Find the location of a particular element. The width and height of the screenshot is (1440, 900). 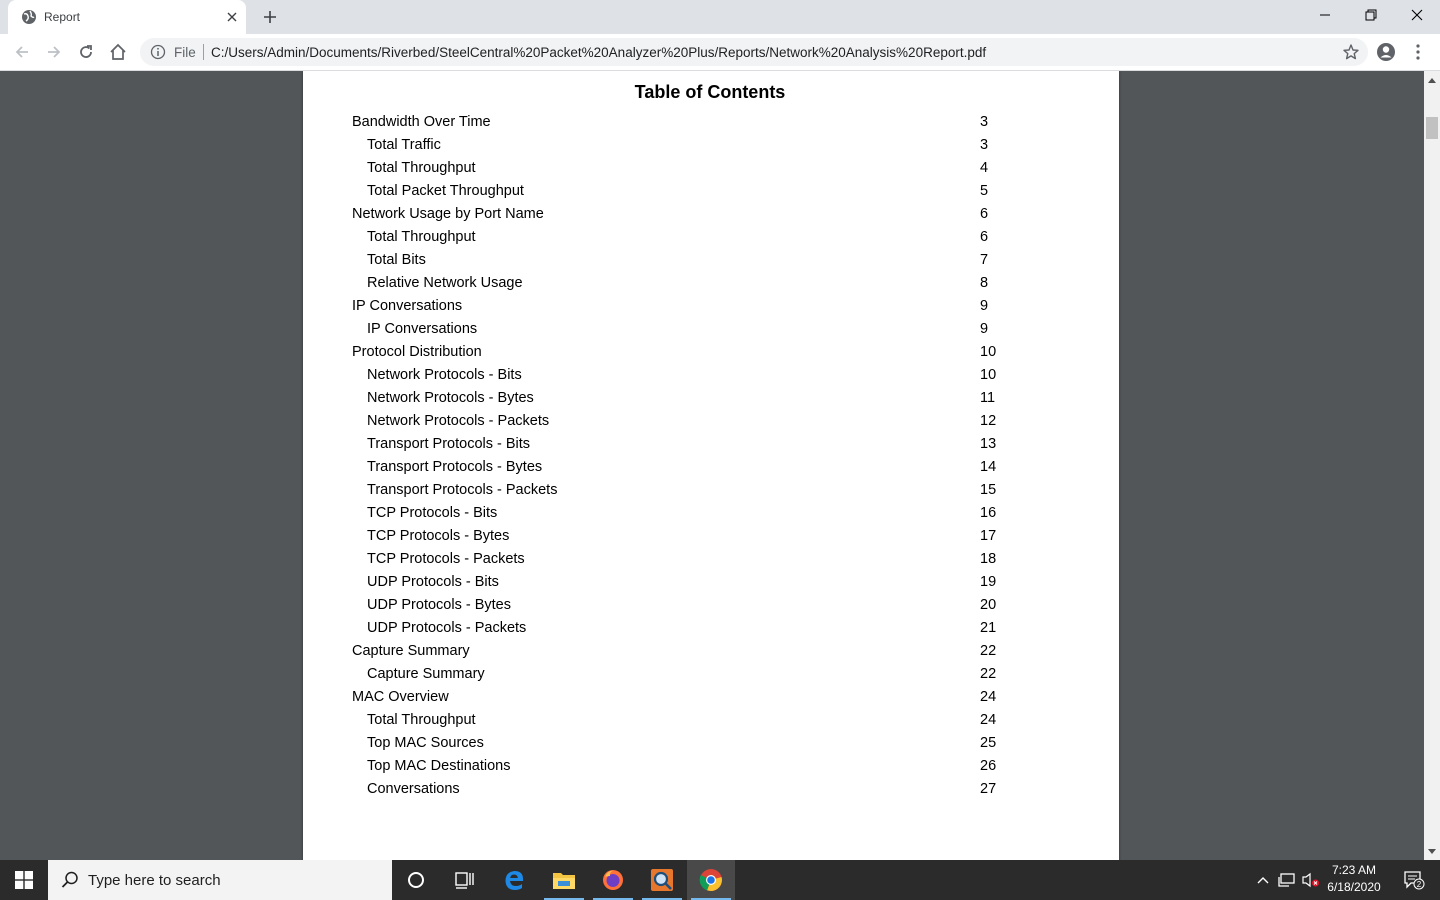

toc-entry: Total Traffic 3 is located at coordinates (702, 145).